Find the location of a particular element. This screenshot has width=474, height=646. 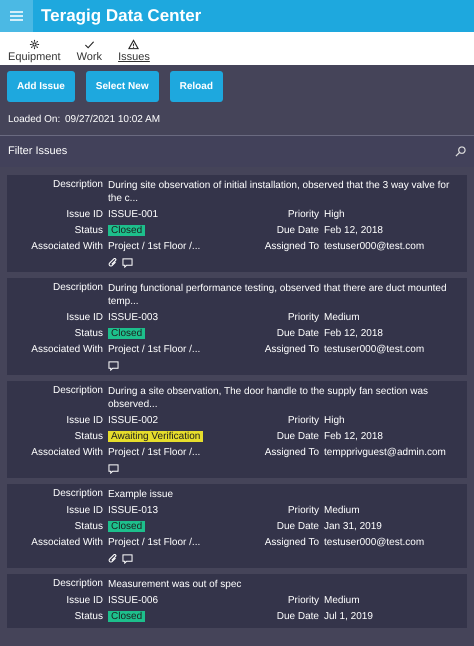

field-value: tempprivguest@admin.com is located at coordinates (385, 453).